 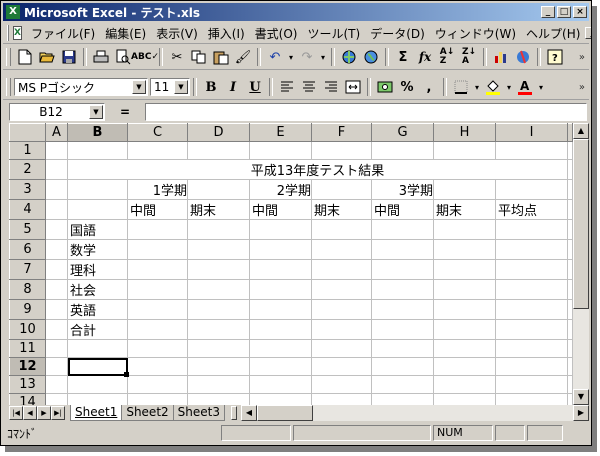 What do you see at coordinates (464, 348) in the screenshot?
I see `cell-h11` at bounding box center [464, 348].